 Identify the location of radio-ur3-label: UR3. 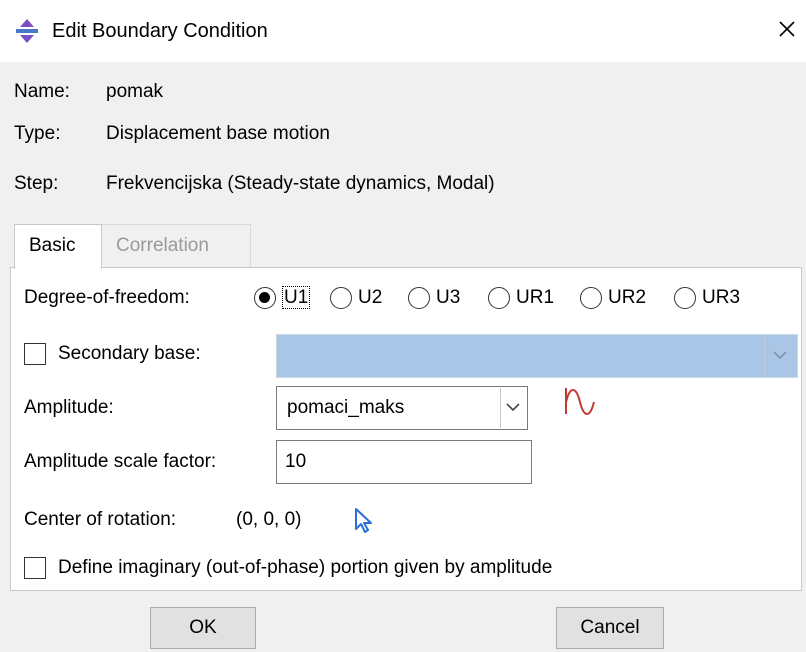
(721, 297).